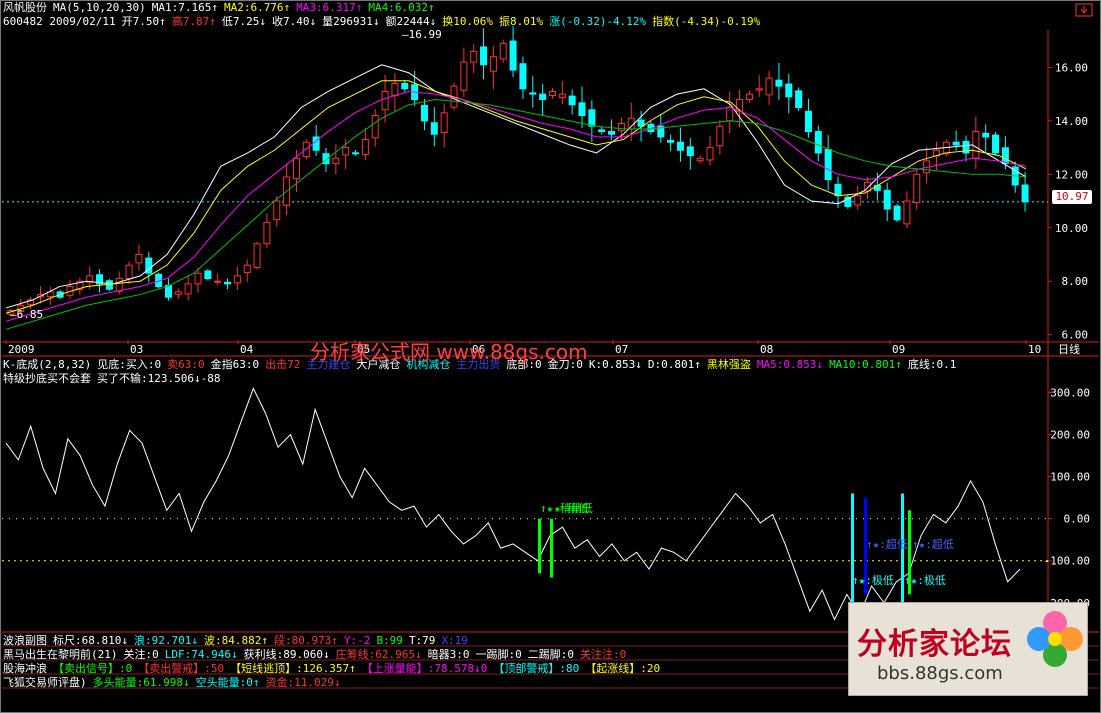  I want to click on indicator-item-14: MA5:0.853↓, so click(790, 364).